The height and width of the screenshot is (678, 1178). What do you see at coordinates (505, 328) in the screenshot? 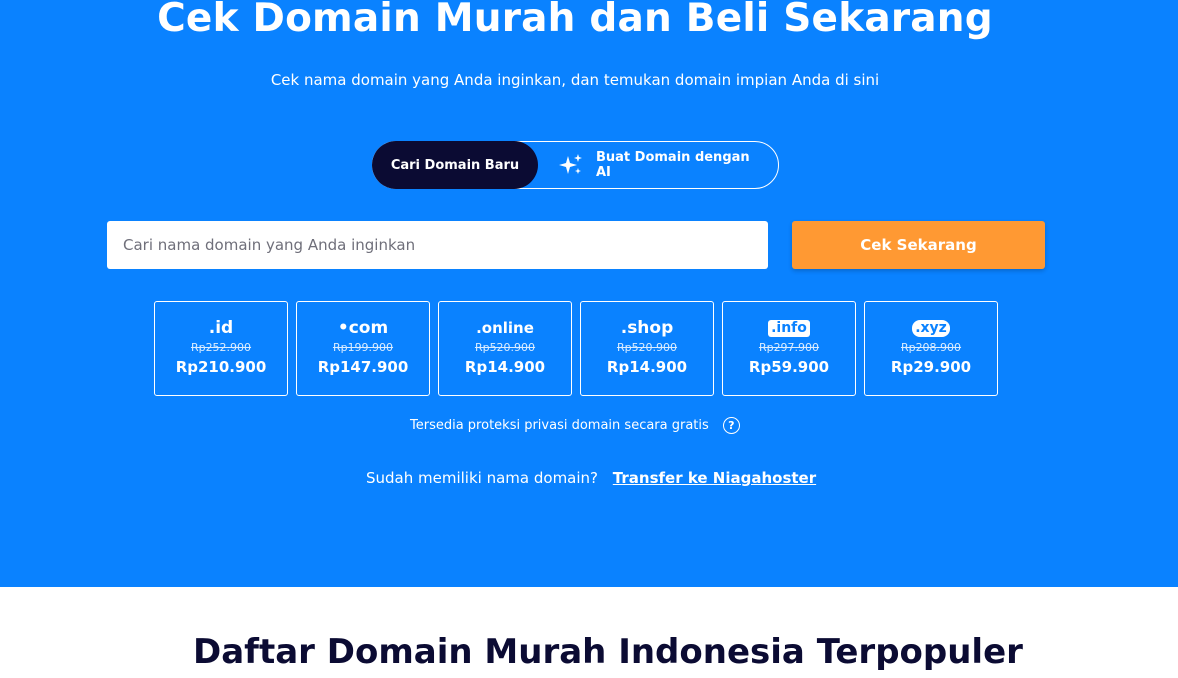
I see `tld-logo-online: .online` at bounding box center [505, 328].